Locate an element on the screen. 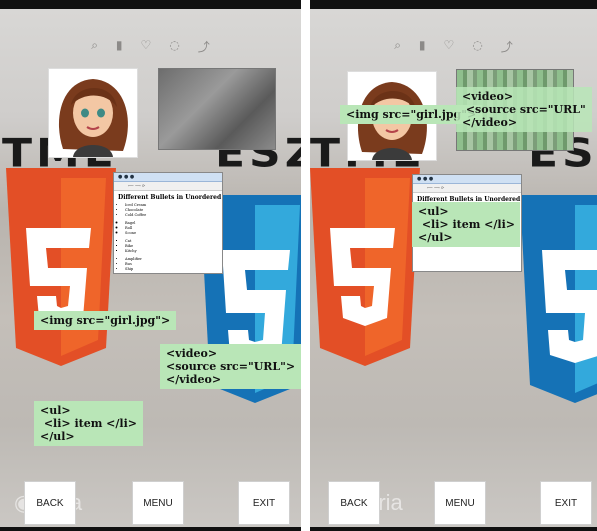  video-thumbnail is located at coordinates (217, 109).